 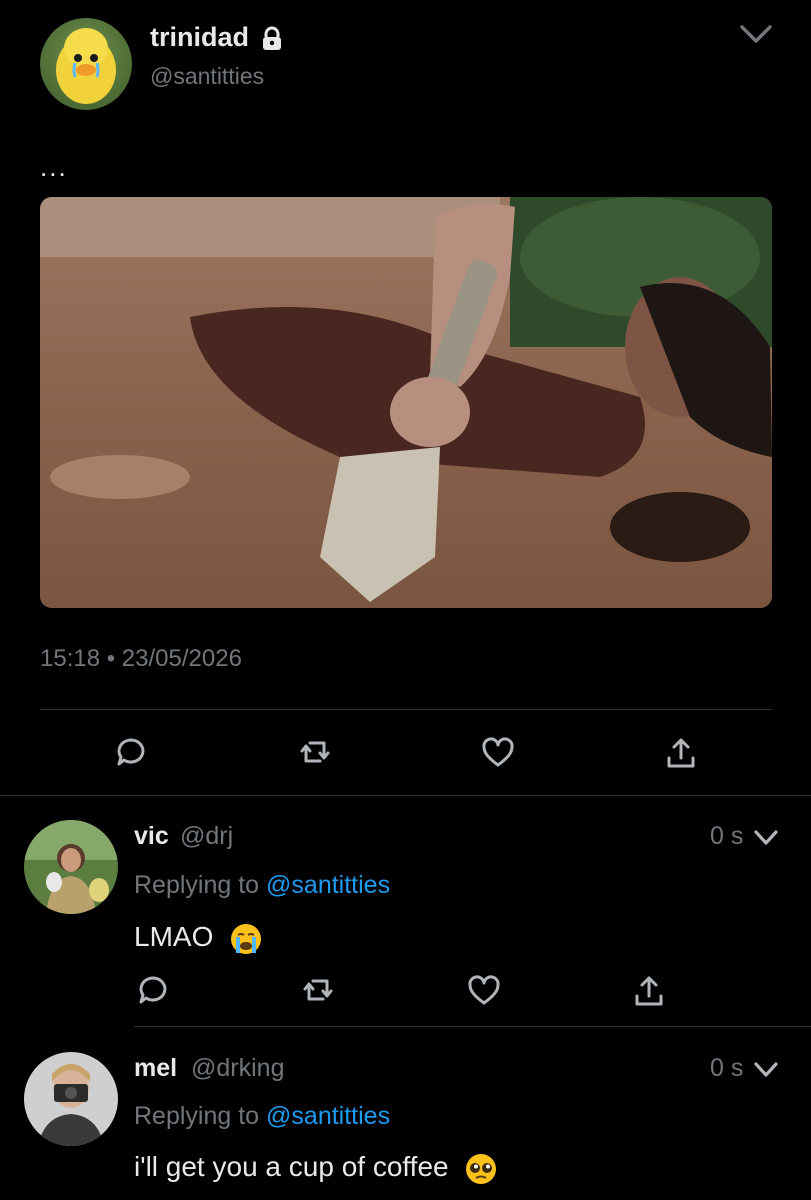 I want to click on reply-author-name: mel, so click(x=155, y=1068).